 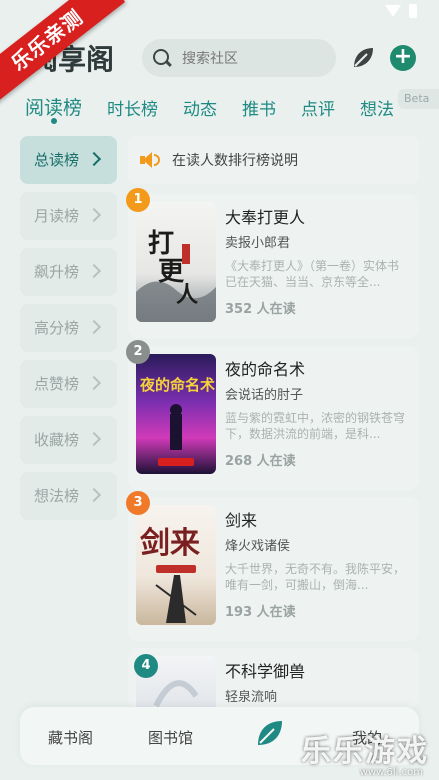 I want to click on menu-thoughts-rank: 想法榜, so click(x=68, y=496).